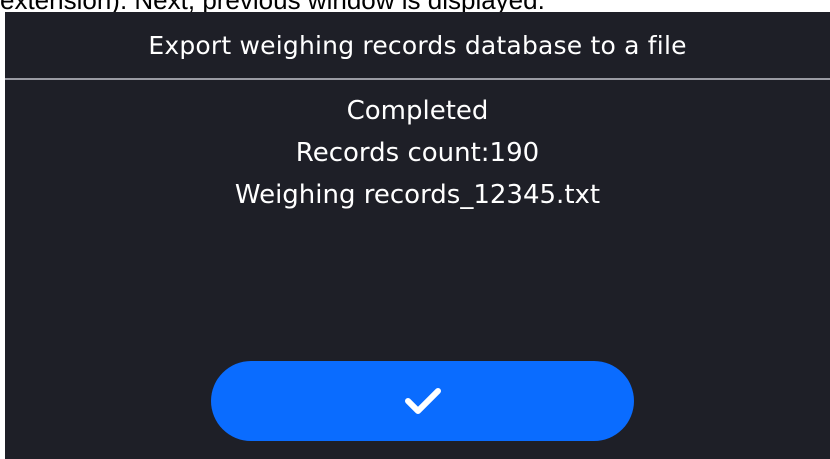 The width and height of the screenshot is (830, 459). What do you see at coordinates (417, 111) in the screenshot?
I see `status-text: Completed` at bounding box center [417, 111].